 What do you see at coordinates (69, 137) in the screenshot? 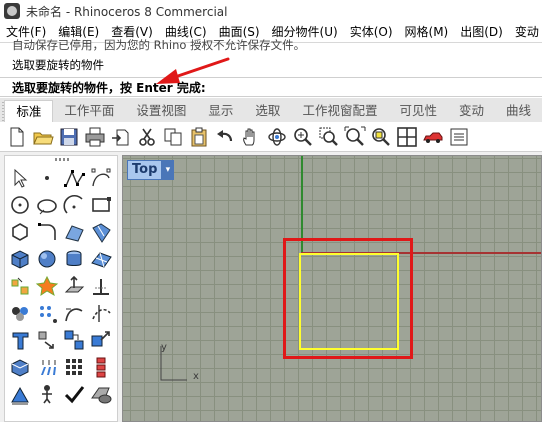
I see `save-icon` at bounding box center [69, 137].